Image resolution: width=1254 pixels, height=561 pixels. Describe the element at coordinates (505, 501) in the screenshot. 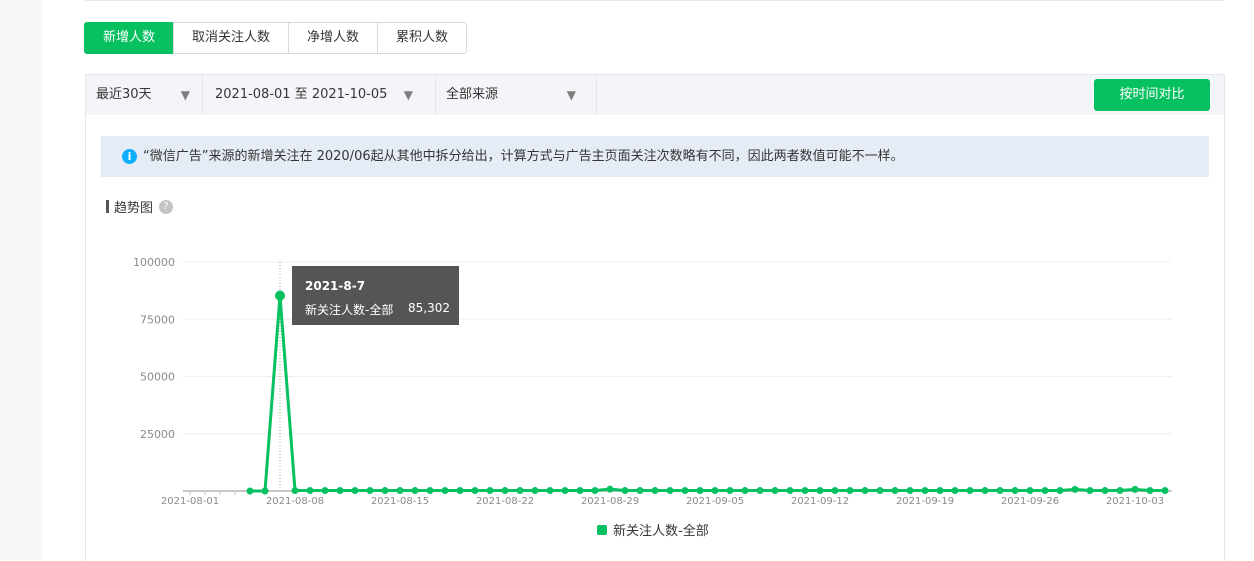

I see `x-tick-label: 2021-08-22` at that location.